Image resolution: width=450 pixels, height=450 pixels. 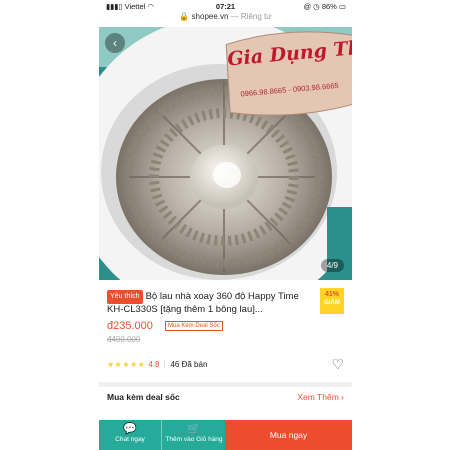 I want to click on discount-badge: 41% GIẢM, so click(x=332, y=301).